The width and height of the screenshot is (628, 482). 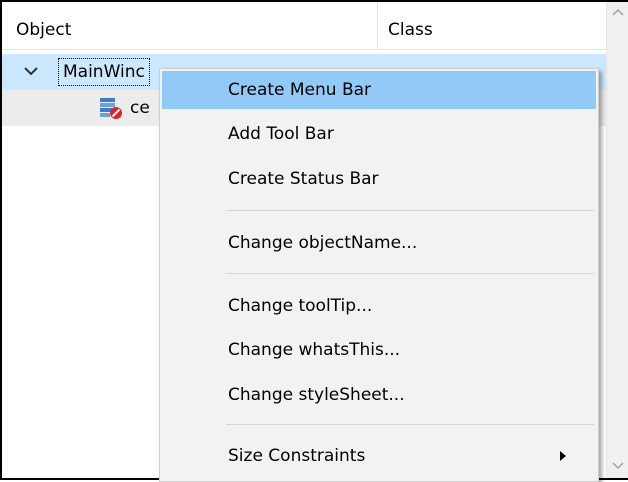 What do you see at coordinates (617, 240) in the screenshot?
I see `vertical-scrollbar` at bounding box center [617, 240].